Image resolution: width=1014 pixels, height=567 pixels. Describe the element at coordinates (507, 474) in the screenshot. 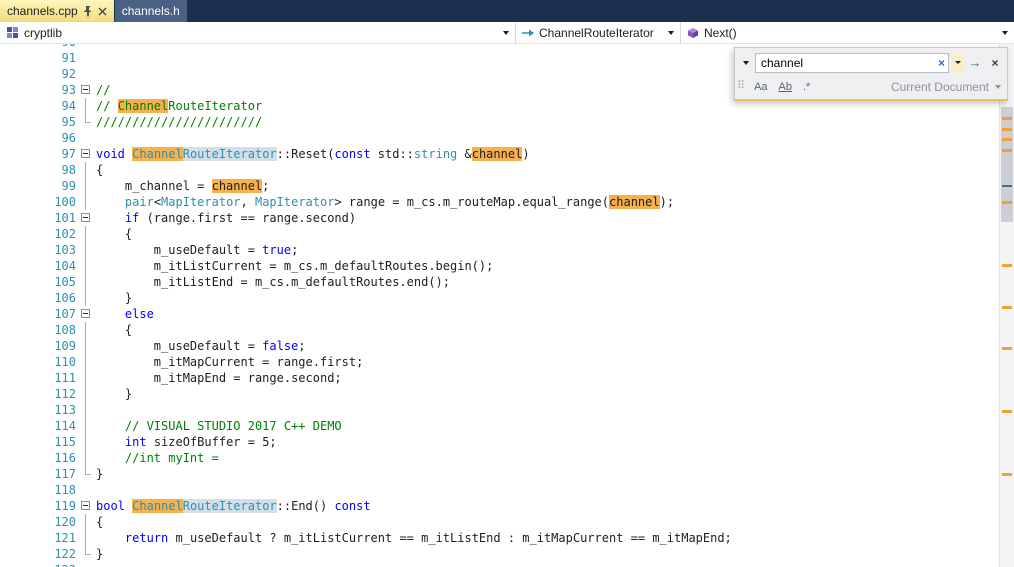

I see `code-line: 117}` at that location.